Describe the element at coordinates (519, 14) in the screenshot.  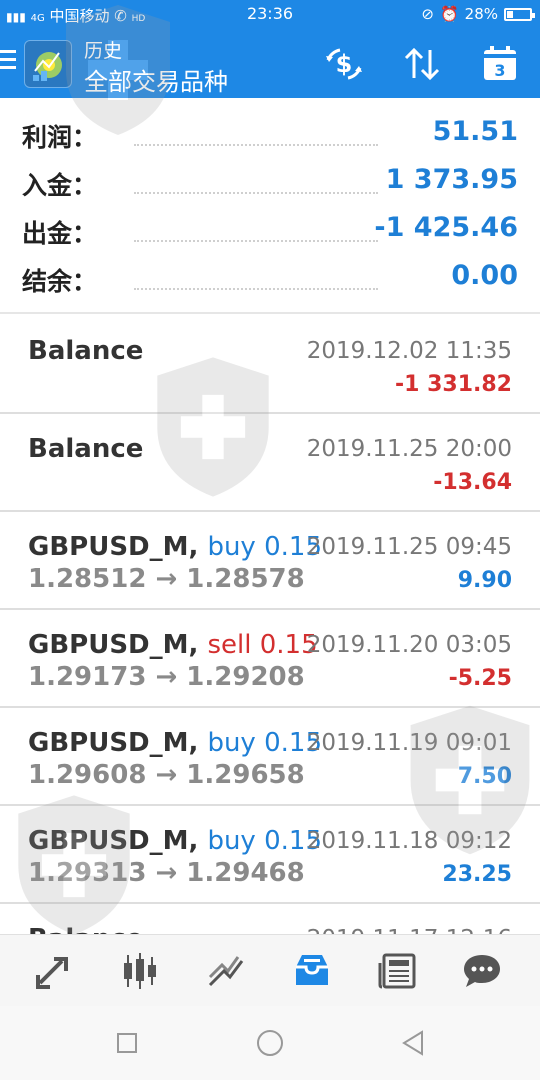
I see `battery-icon` at that location.